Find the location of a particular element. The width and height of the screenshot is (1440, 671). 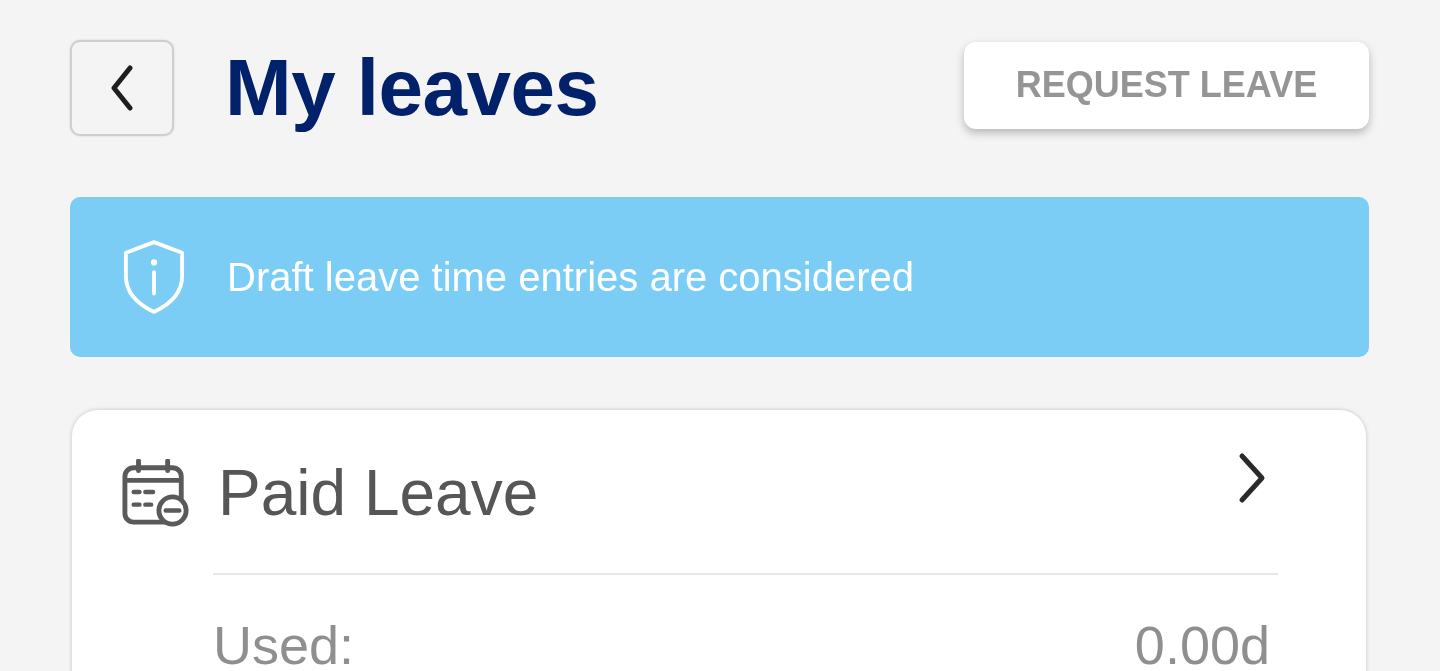

stat-value: 0.00d is located at coordinates (1202, 643).